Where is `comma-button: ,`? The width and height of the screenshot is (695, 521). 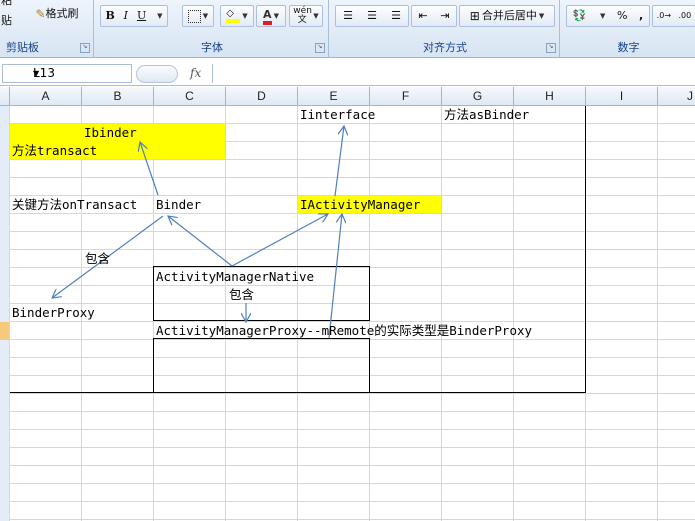
comma-button: , is located at coordinates (641, 16).